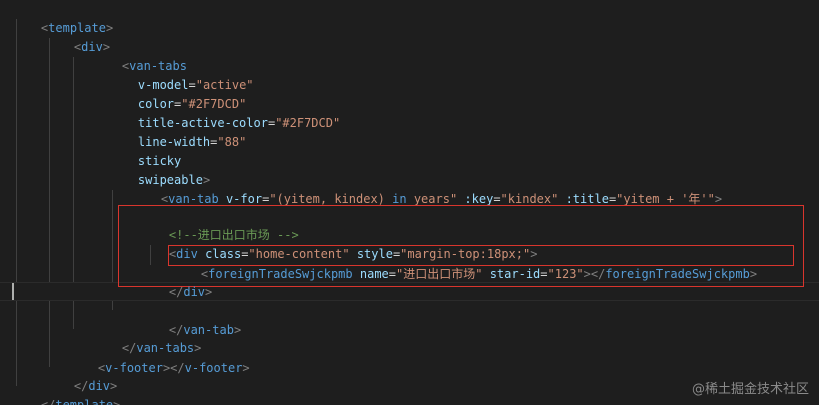 This screenshot has height=405, width=819. What do you see at coordinates (174, 180) in the screenshot?
I see `code-line: swipeable>` at bounding box center [174, 180].